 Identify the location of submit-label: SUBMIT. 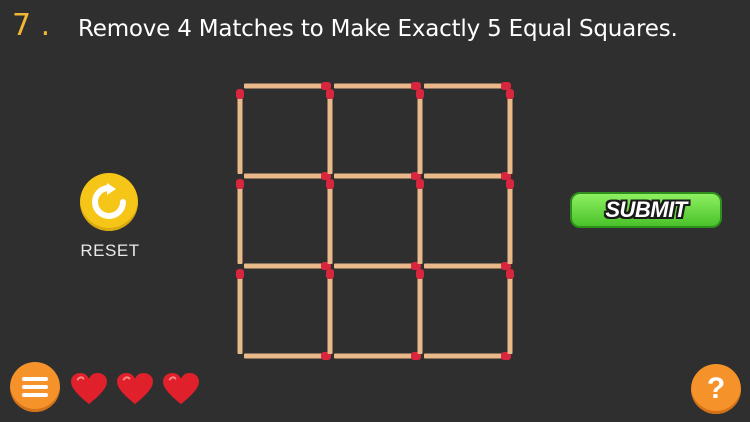
(646, 209).